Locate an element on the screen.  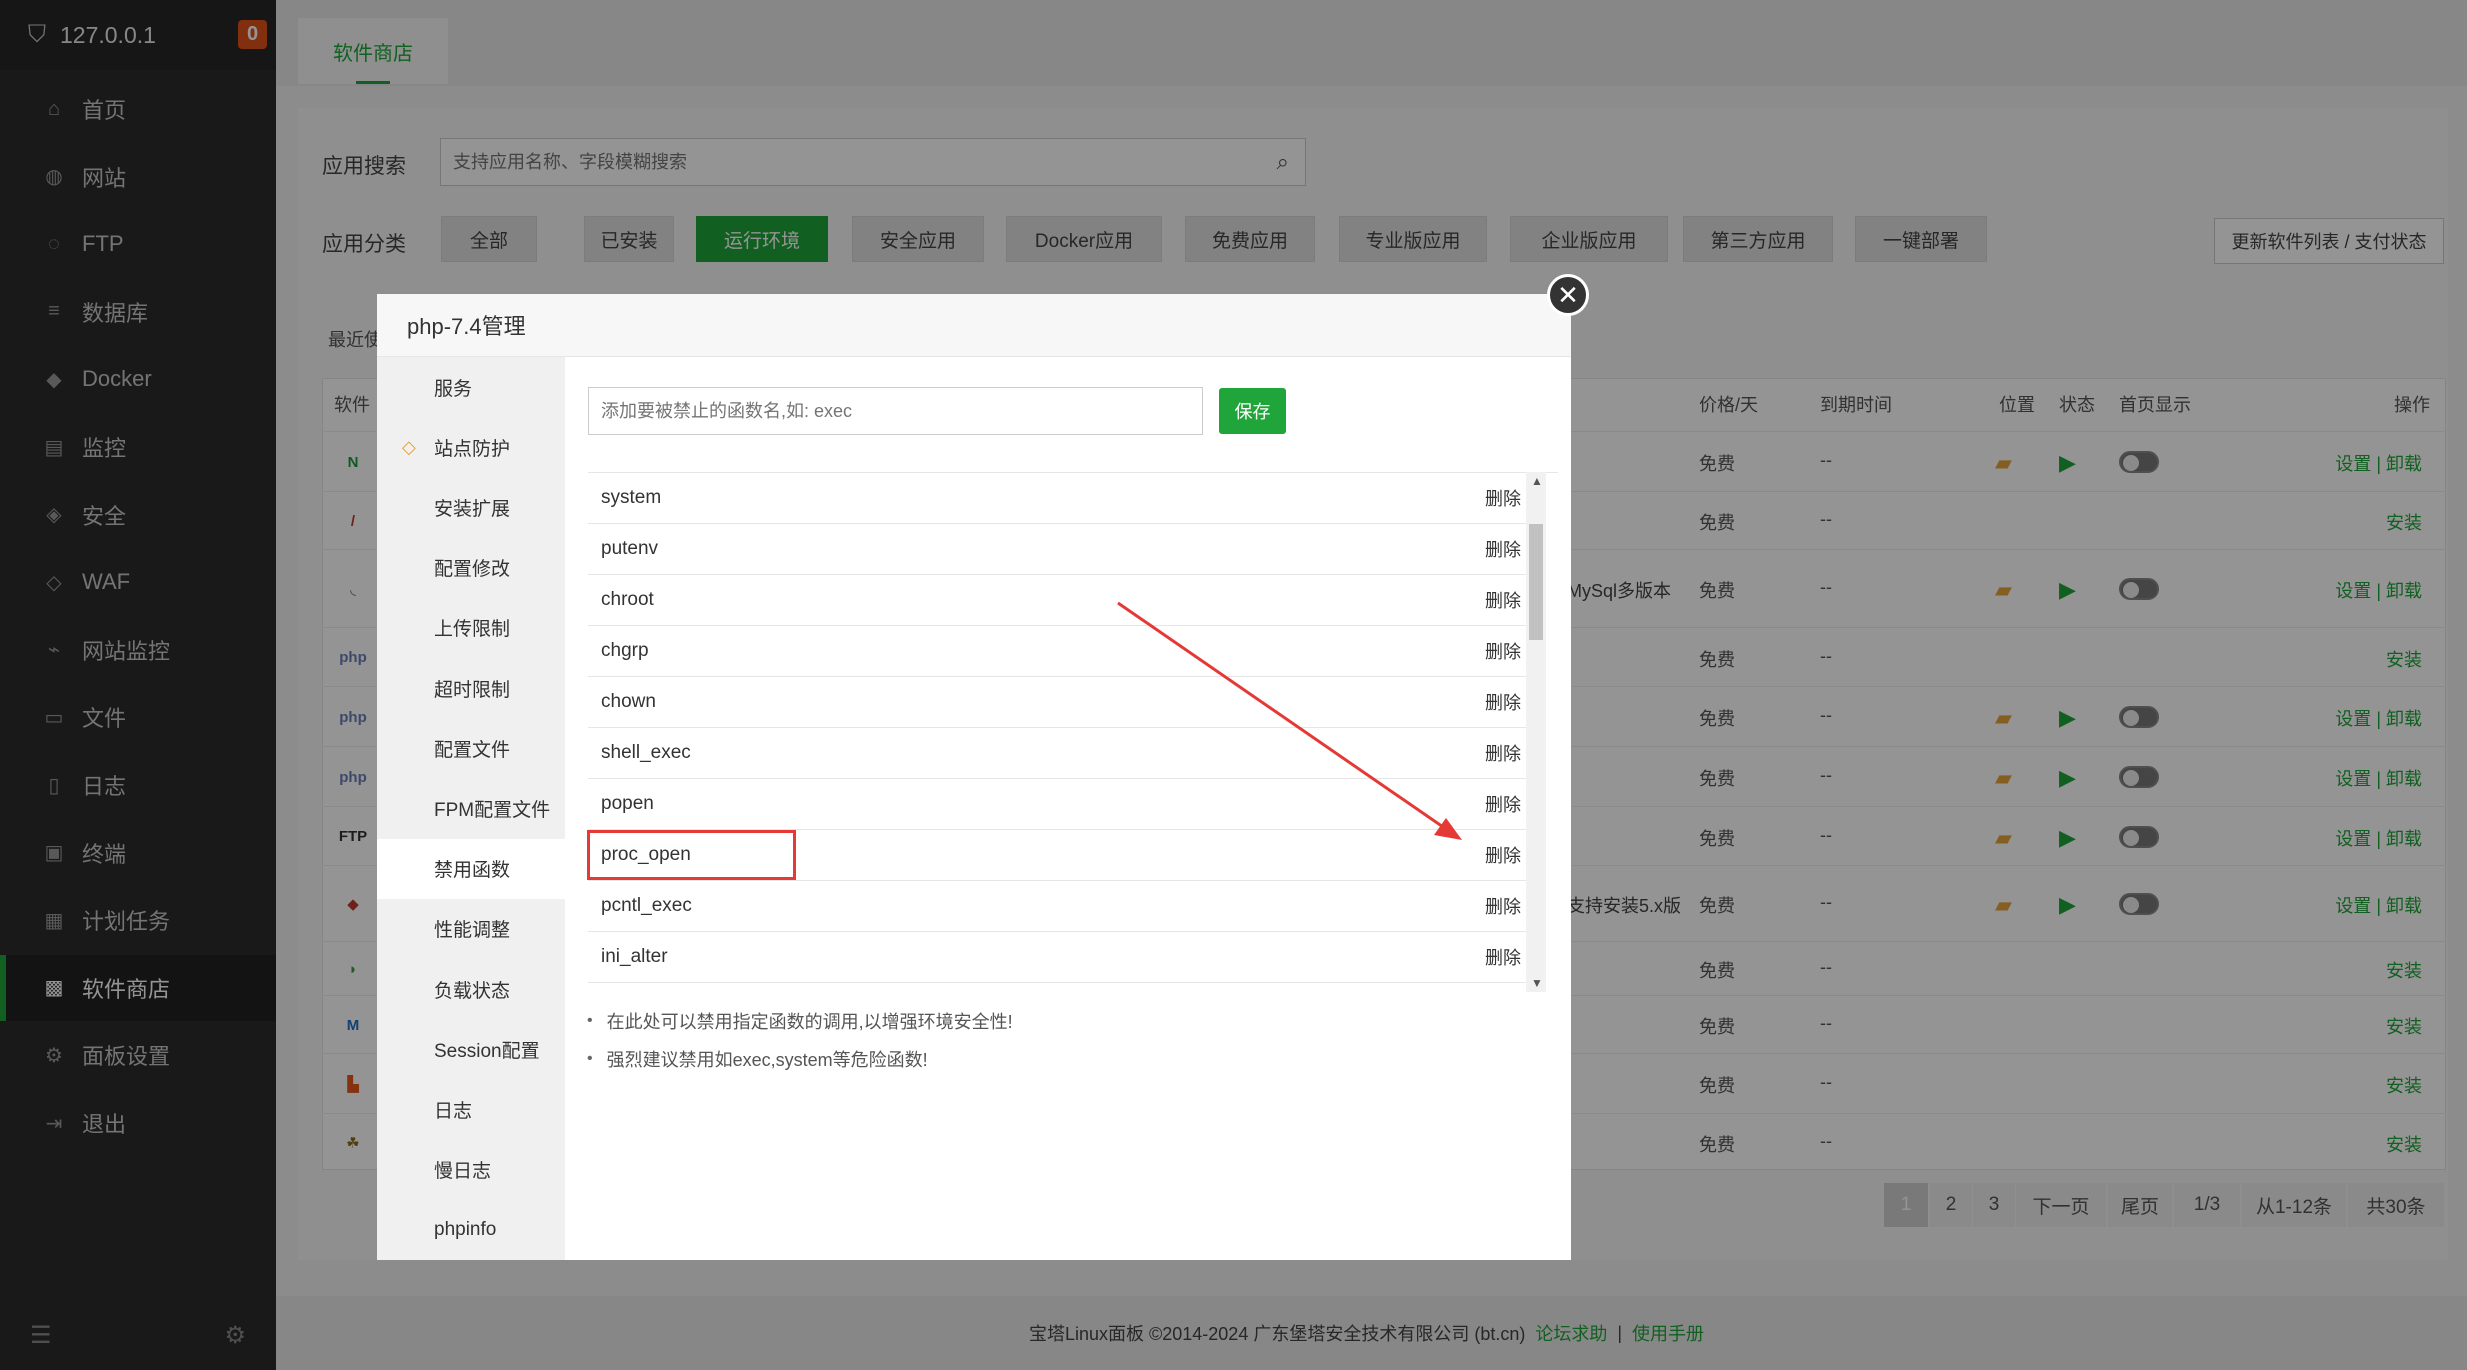
function-name: putenv is located at coordinates (630, 548).